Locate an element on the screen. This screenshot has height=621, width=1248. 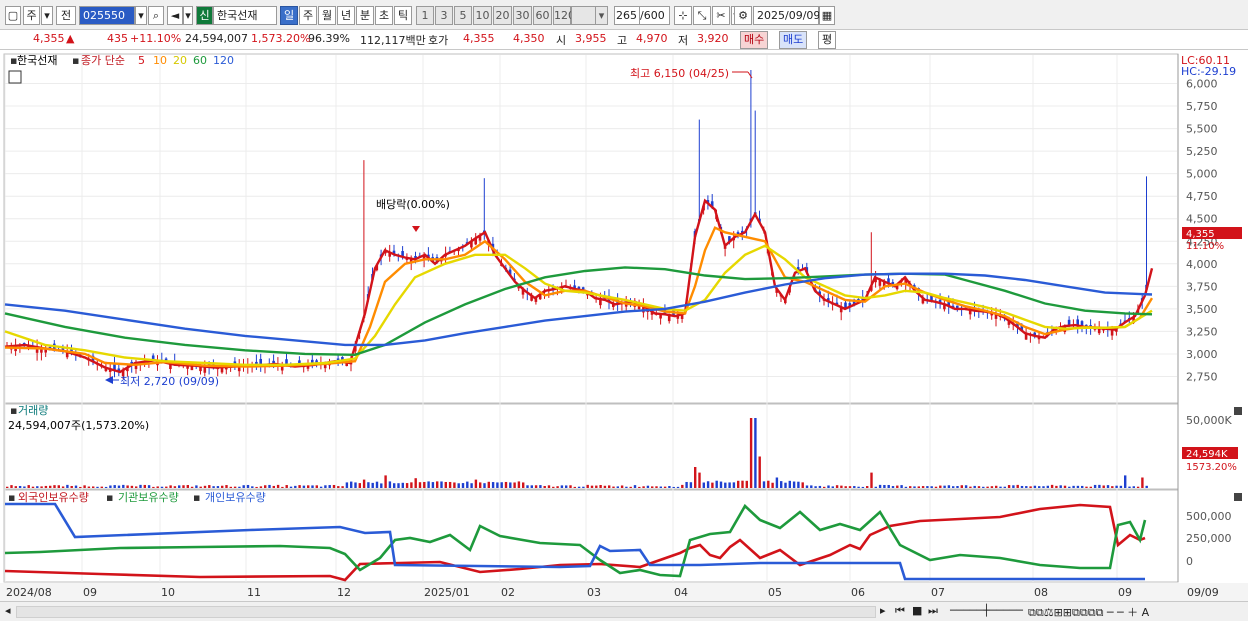
stop-icon: ■ is located at coordinates (917, 610).